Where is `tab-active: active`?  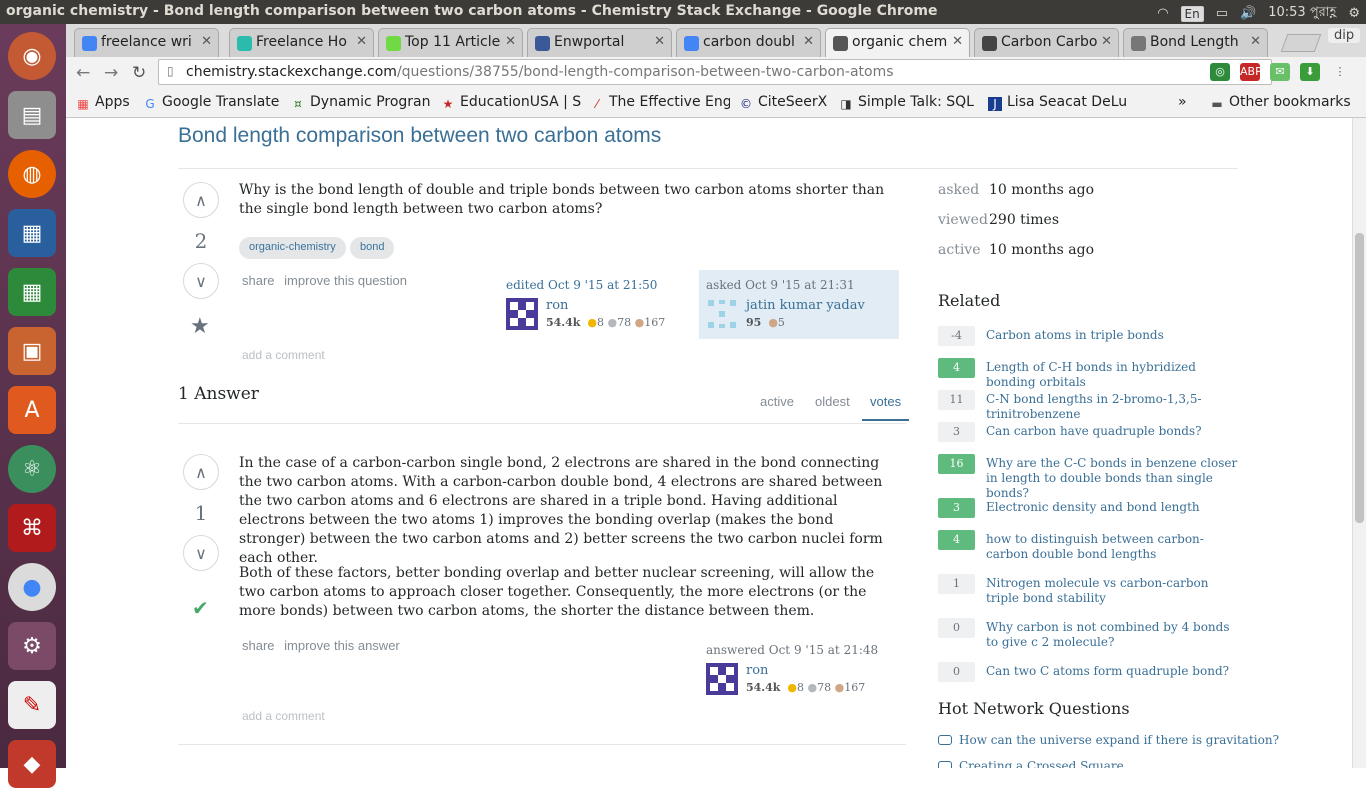 tab-active: active is located at coordinates (777, 401).